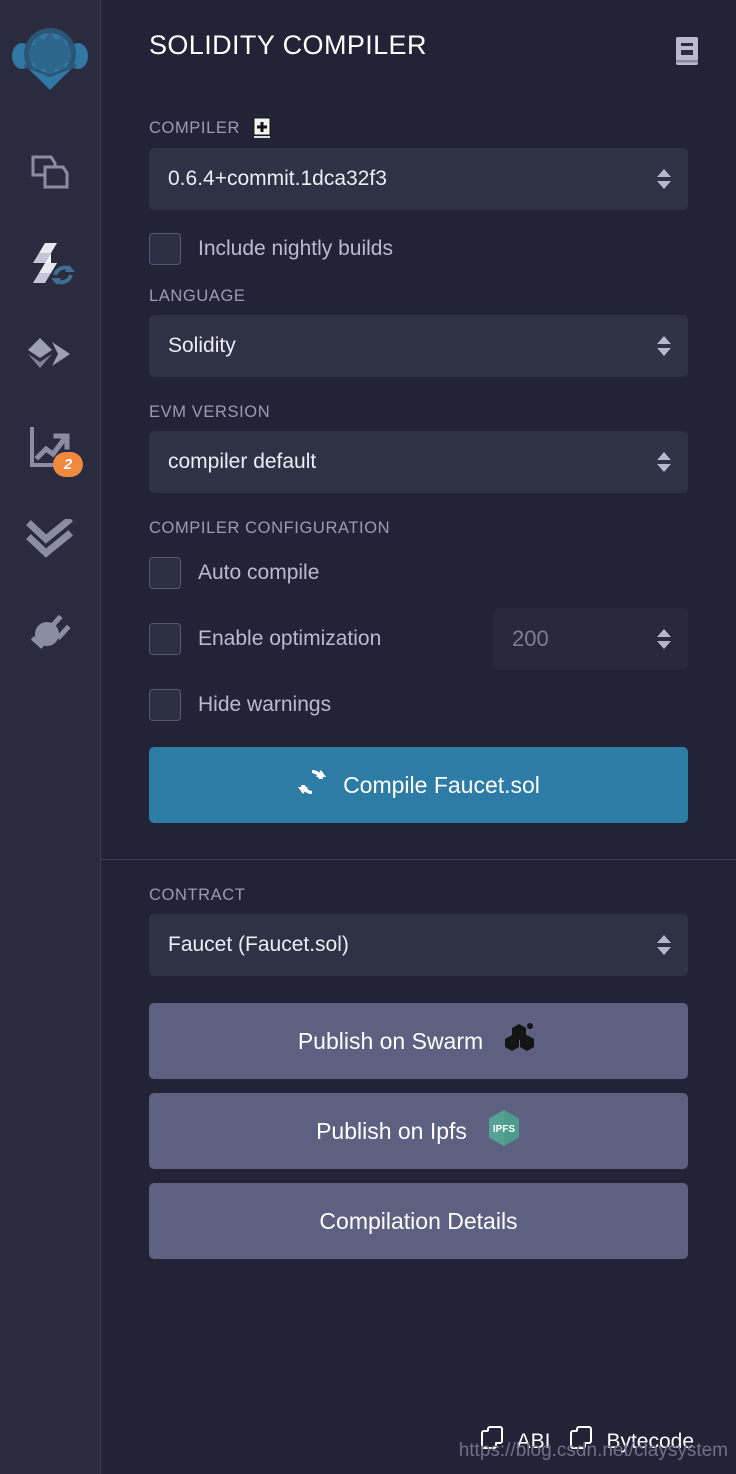 This screenshot has height=1474, width=736. I want to click on auto-compile-checkbox: Auto compile, so click(418, 573).